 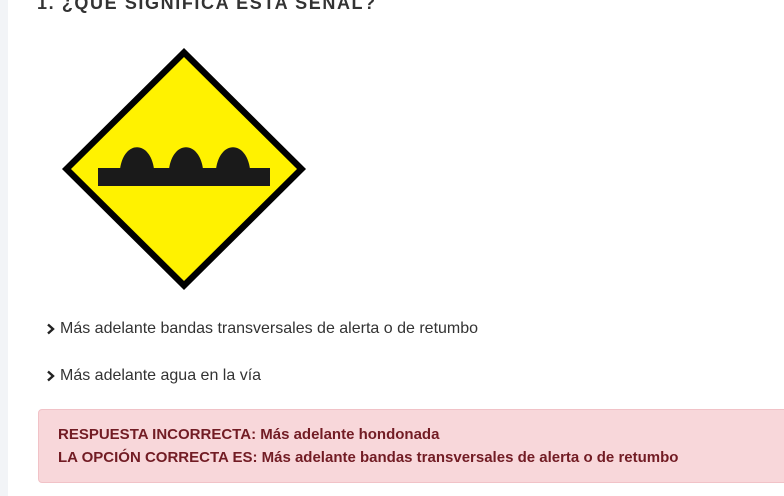 What do you see at coordinates (4, 248) in the screenshot?
I see `page-left-edge` at bounding box center [4, 248].